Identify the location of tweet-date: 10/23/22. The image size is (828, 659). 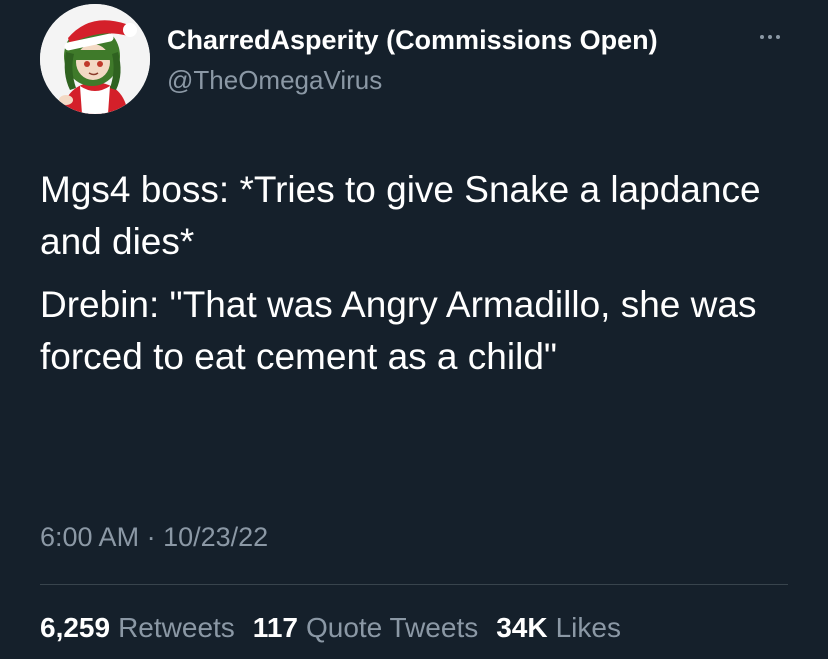
(215, 537).